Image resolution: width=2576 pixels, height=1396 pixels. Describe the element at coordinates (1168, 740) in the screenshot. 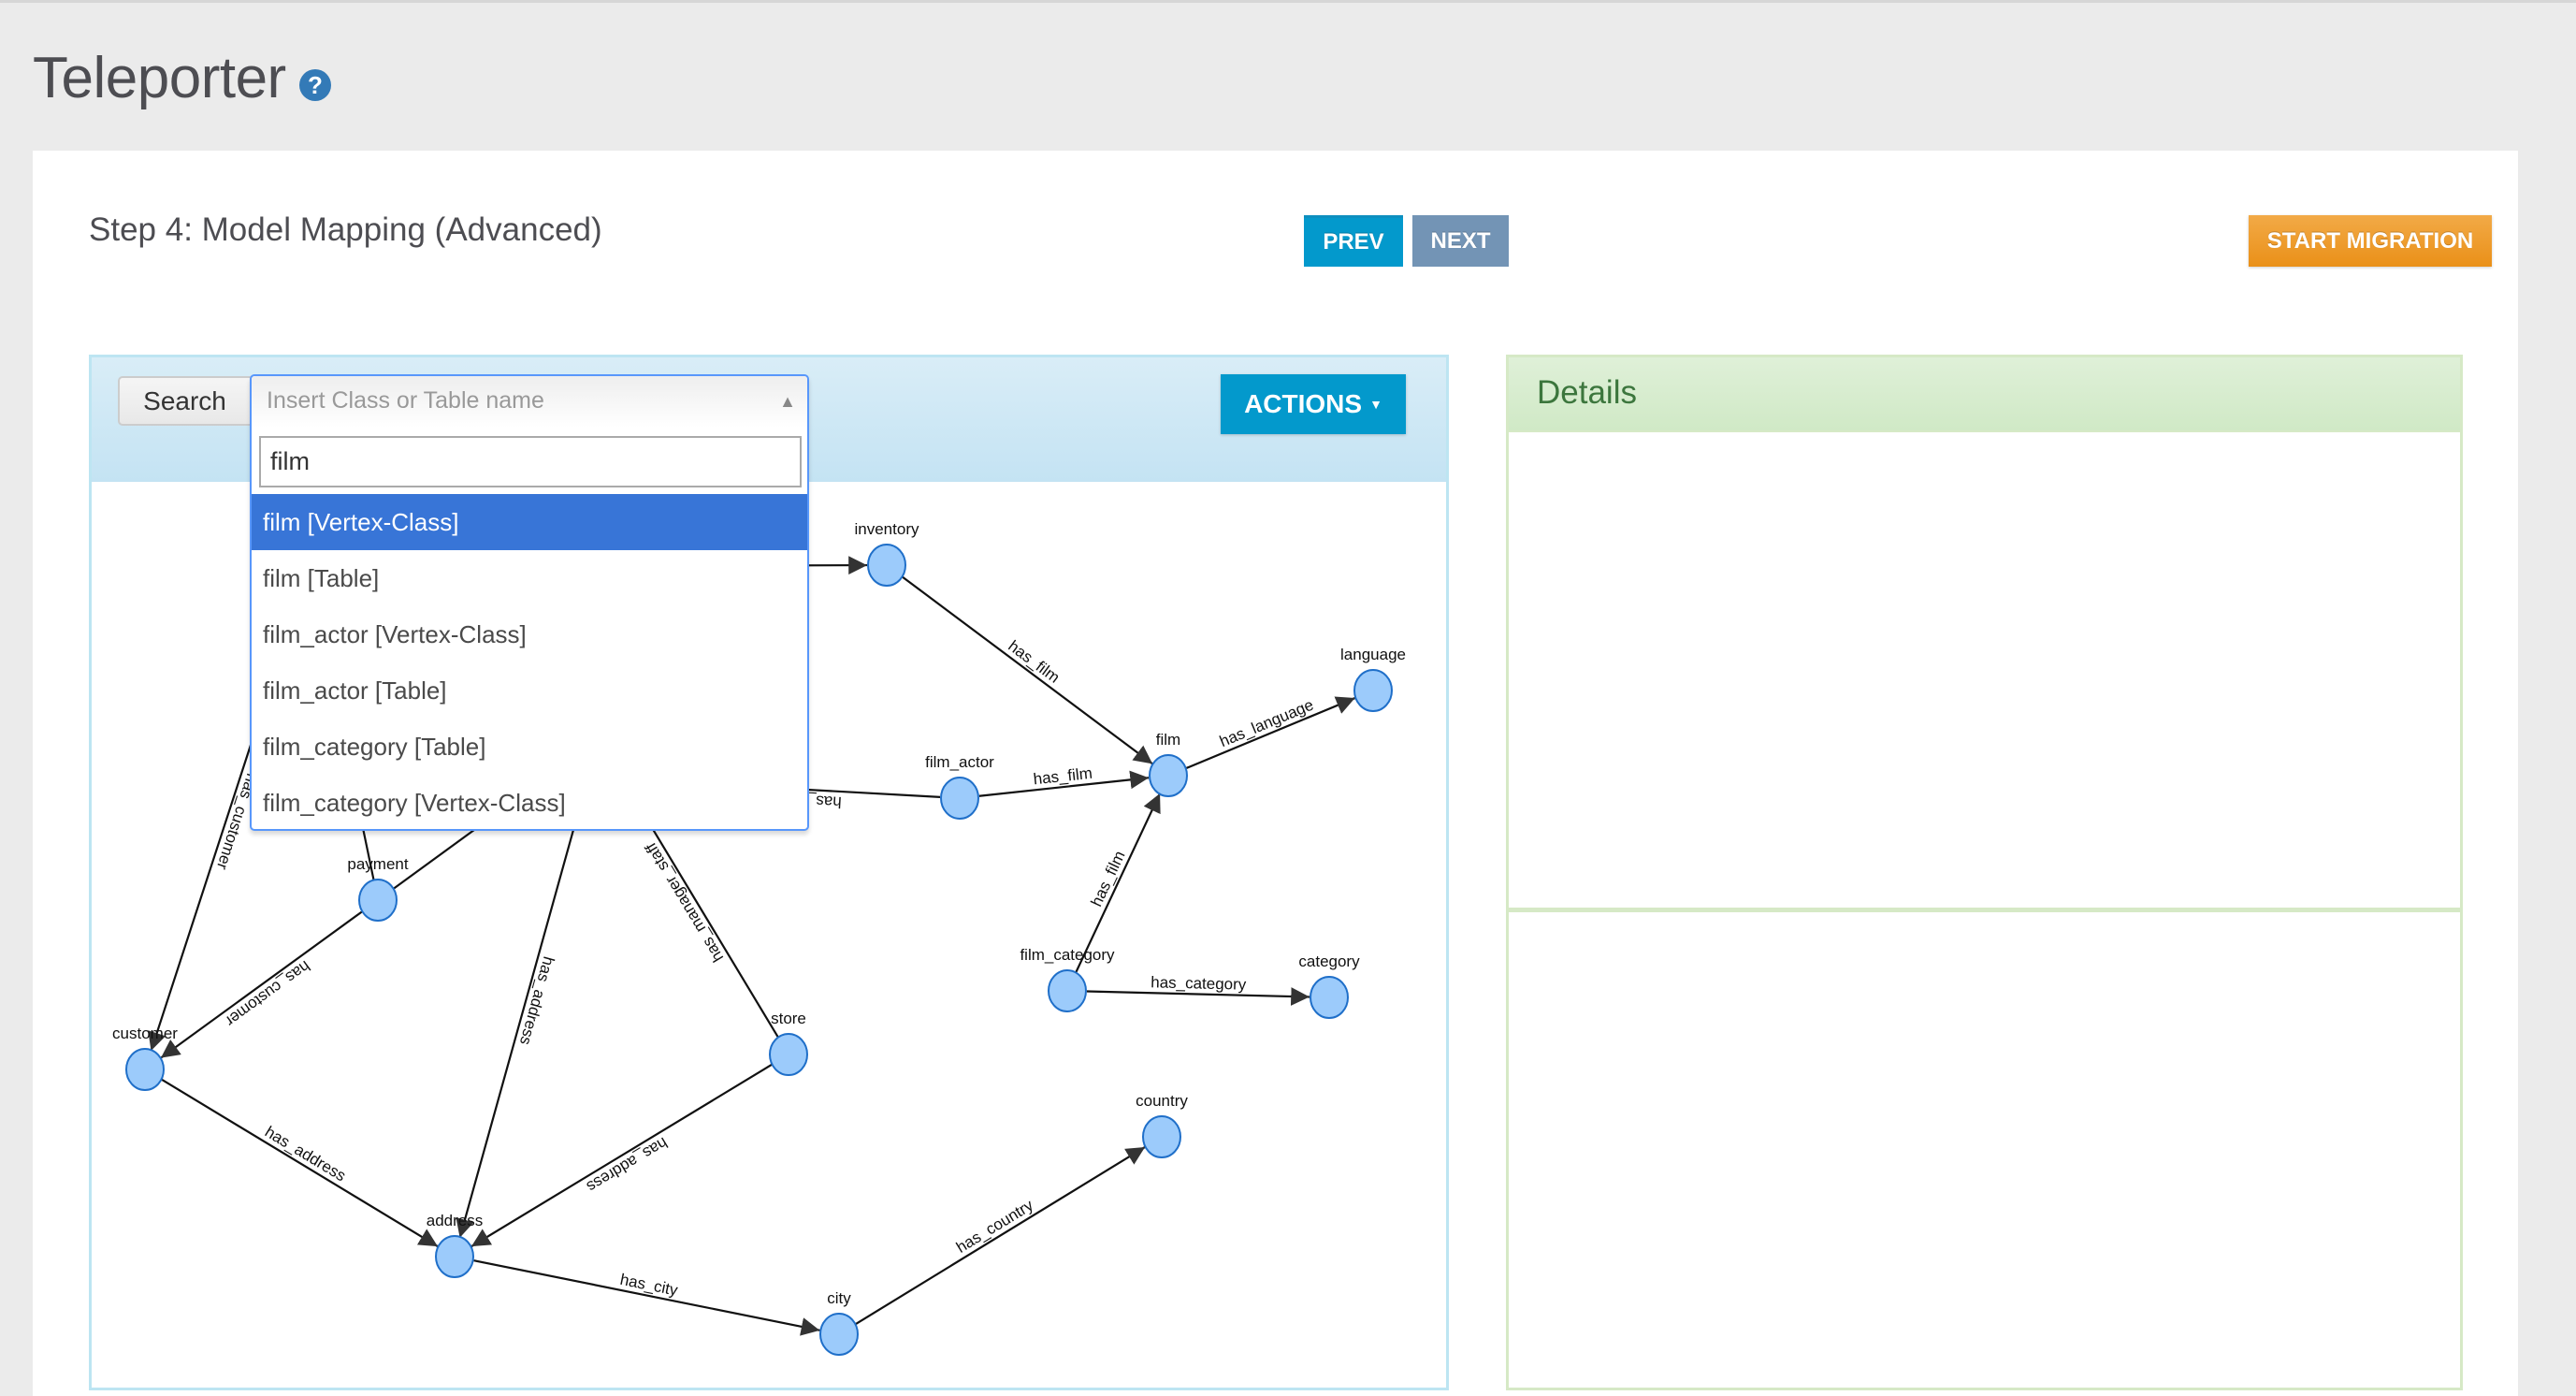

I see `node-label: film` at that location.